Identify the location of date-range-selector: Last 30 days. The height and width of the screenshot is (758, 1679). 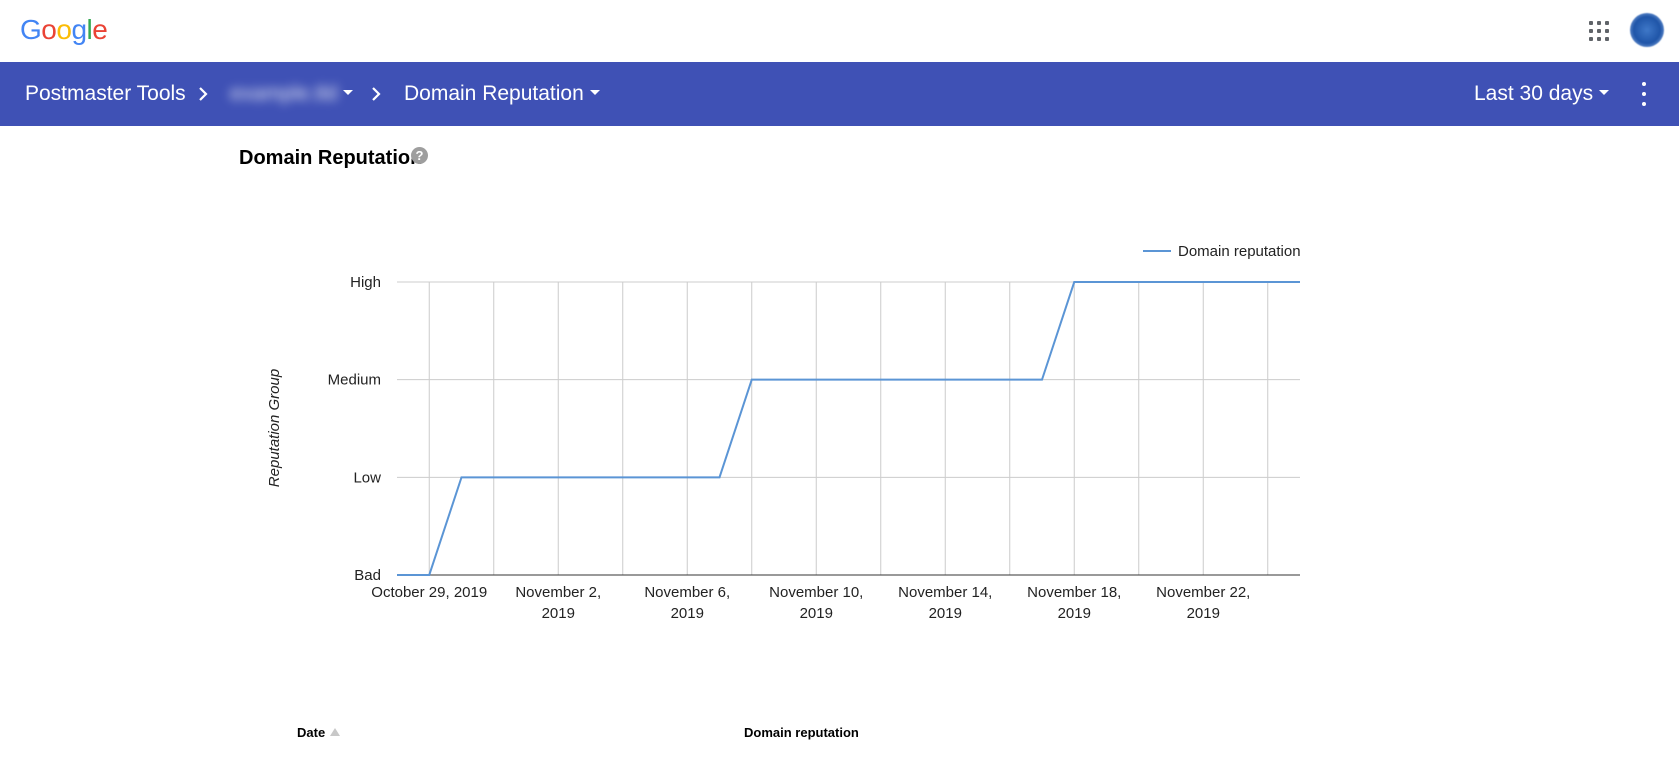
(1542, 94).